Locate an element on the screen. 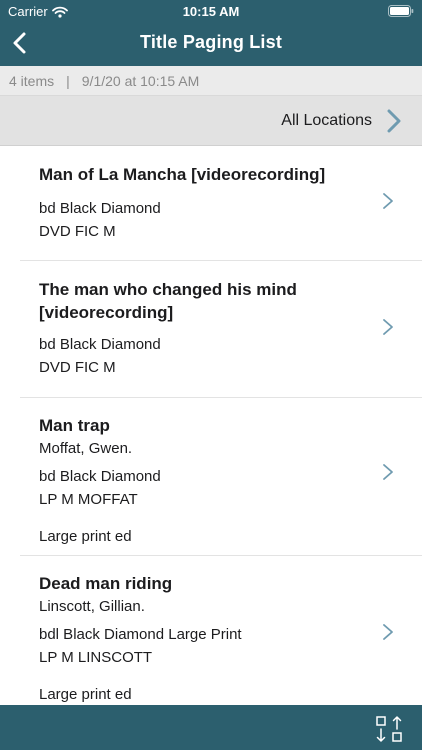  item-author: Moffat, Gwen. is located at coordinates (86, 448).